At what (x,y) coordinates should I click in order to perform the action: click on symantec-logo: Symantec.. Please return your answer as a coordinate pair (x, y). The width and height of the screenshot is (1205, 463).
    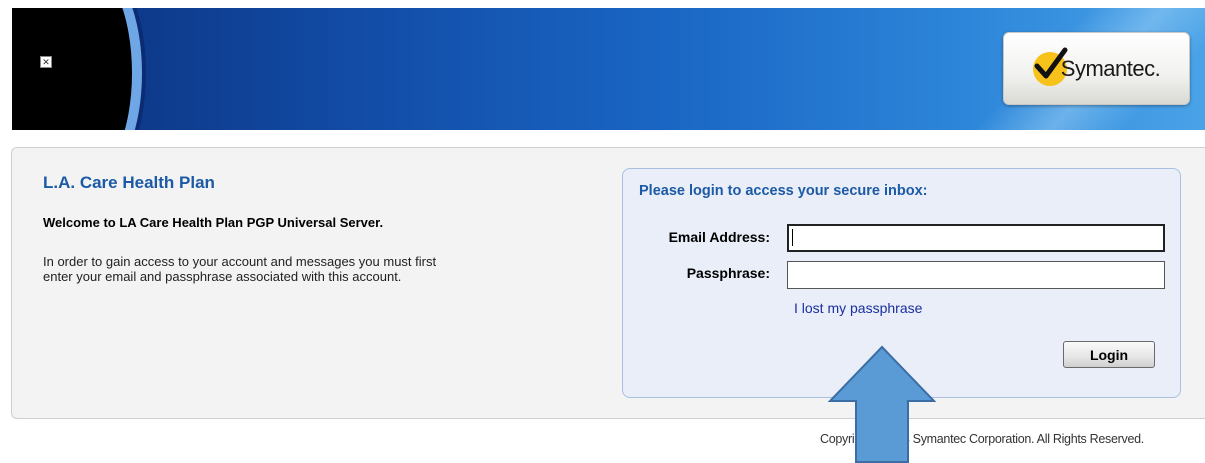
    Looking at the image, I should click on (1096, 68).